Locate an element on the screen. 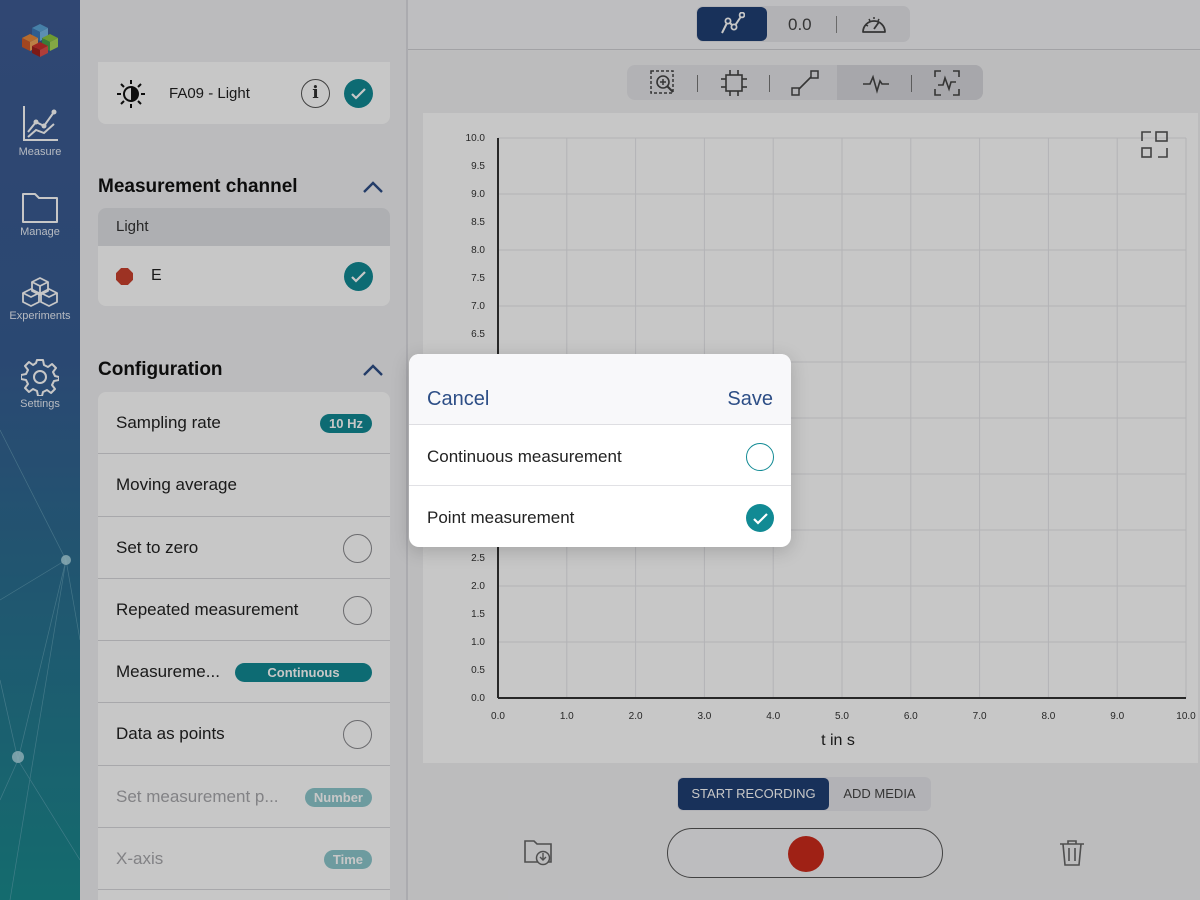  save-button: Save is located at coordinates (750, 399).